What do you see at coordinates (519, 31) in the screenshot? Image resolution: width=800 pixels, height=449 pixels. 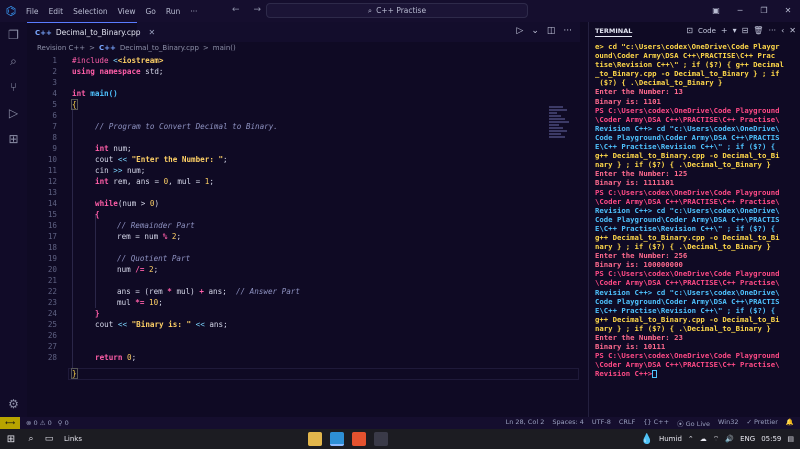 I see `run-code-icon: ▷` at bounding box center [519, 31].